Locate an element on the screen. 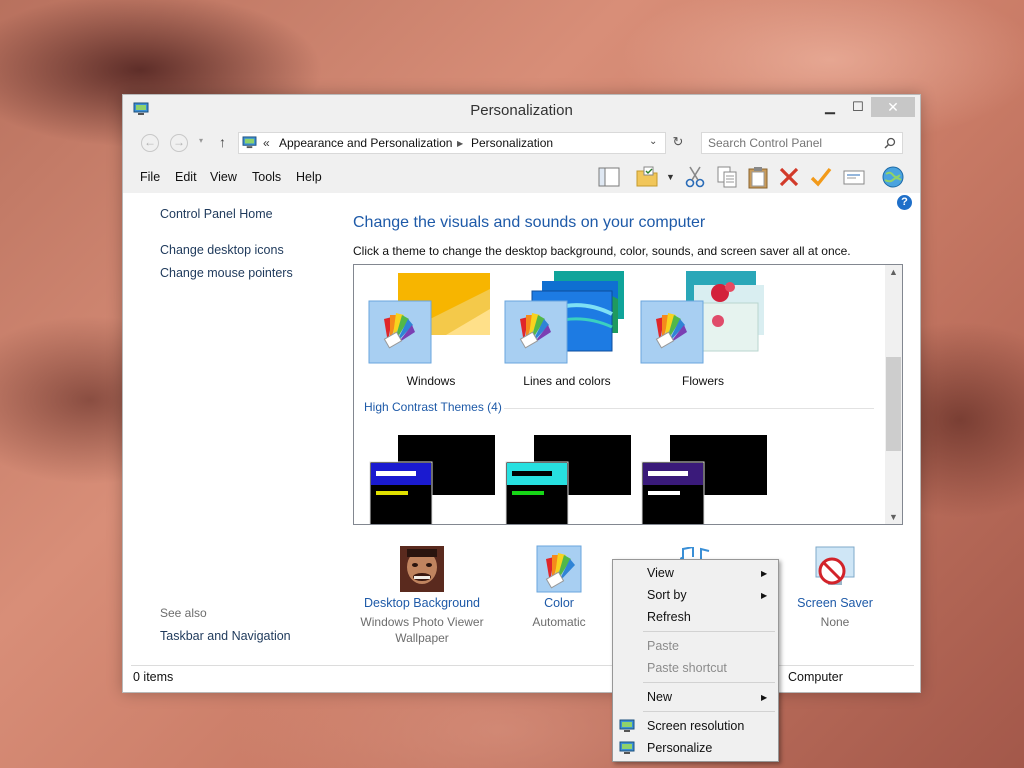 The width and height of the screenshot is (1024, 768). control-panel-home-link: Control Panel Home is located at coordinates (216, 214).